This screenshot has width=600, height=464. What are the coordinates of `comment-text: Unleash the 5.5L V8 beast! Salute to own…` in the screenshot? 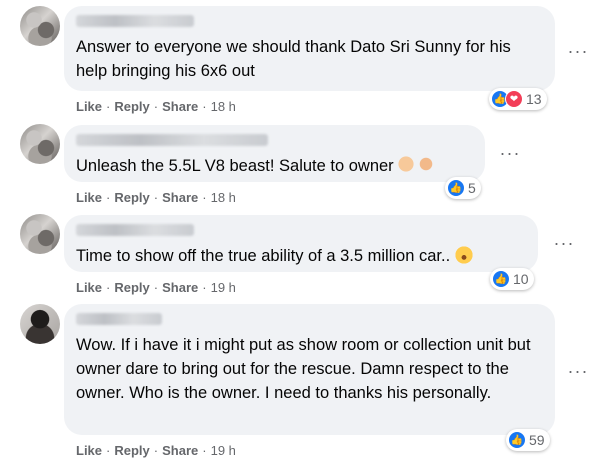 It's located at (274, 166).